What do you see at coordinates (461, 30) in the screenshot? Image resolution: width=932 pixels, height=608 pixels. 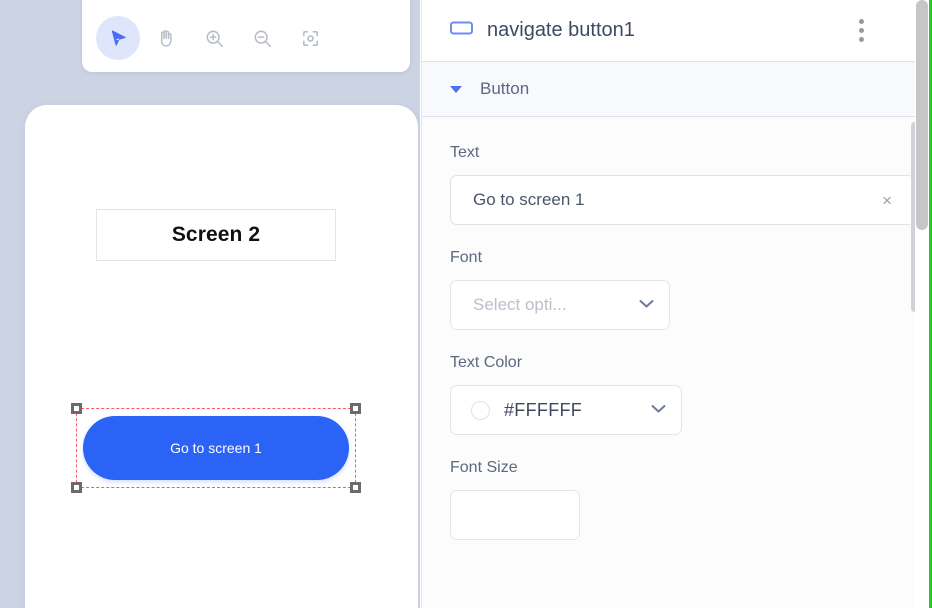 I see `button-rect-icon` at bounding box center [461, 30].